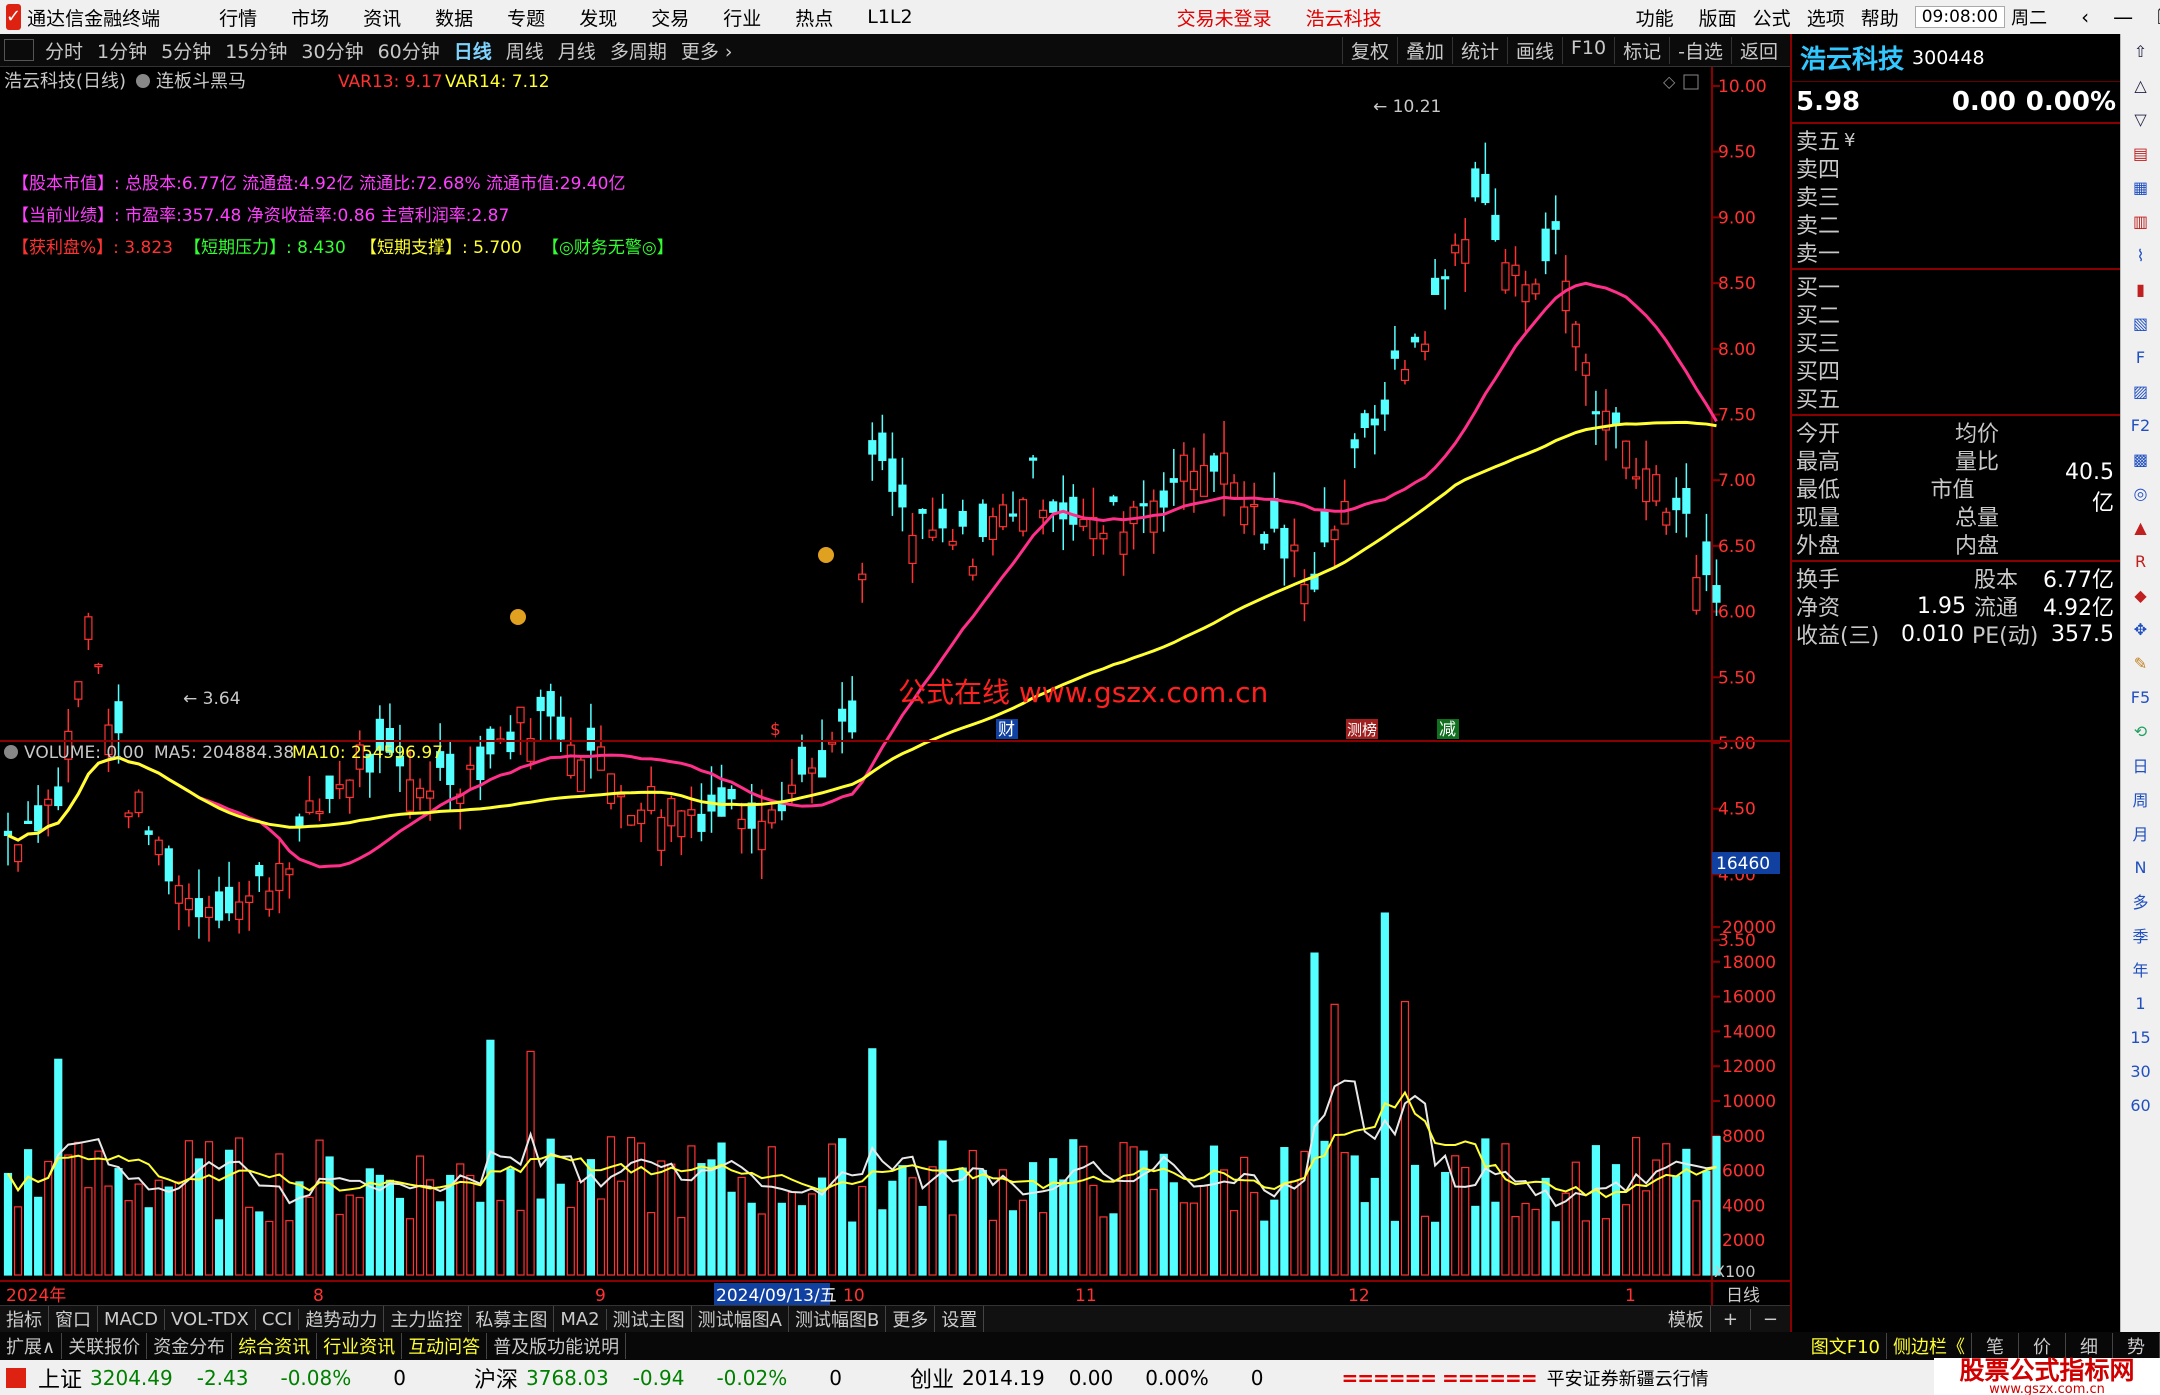 The width and height of the screenshot is (2160, 1395). I want to click on indicator-dropdown-icon, so click(143, 81).